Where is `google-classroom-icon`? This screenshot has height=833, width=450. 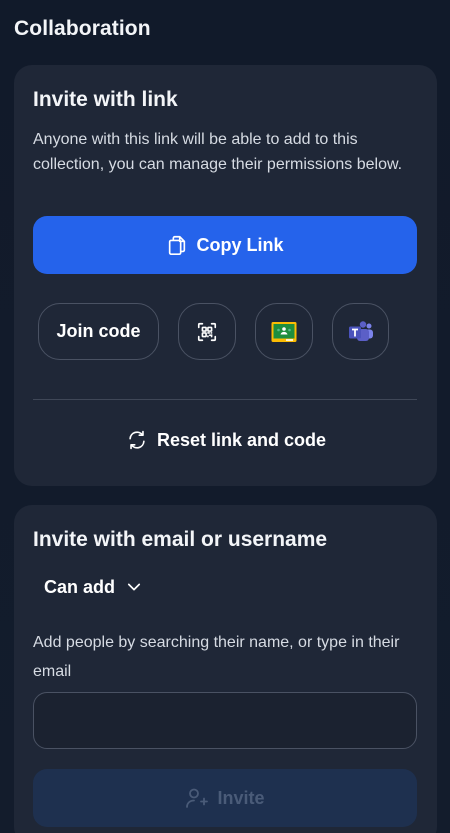 google-classroom-icon is located at coordinates (284, 332).